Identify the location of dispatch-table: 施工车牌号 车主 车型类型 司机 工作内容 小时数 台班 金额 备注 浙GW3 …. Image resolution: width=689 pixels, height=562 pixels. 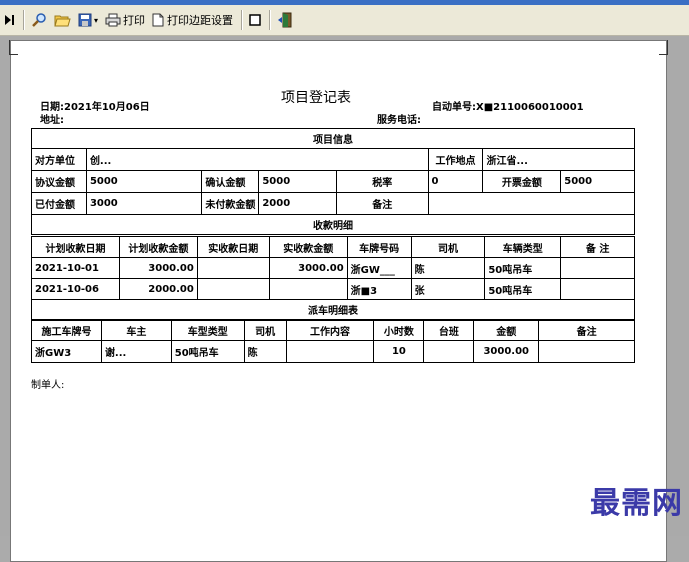
(333, 341).